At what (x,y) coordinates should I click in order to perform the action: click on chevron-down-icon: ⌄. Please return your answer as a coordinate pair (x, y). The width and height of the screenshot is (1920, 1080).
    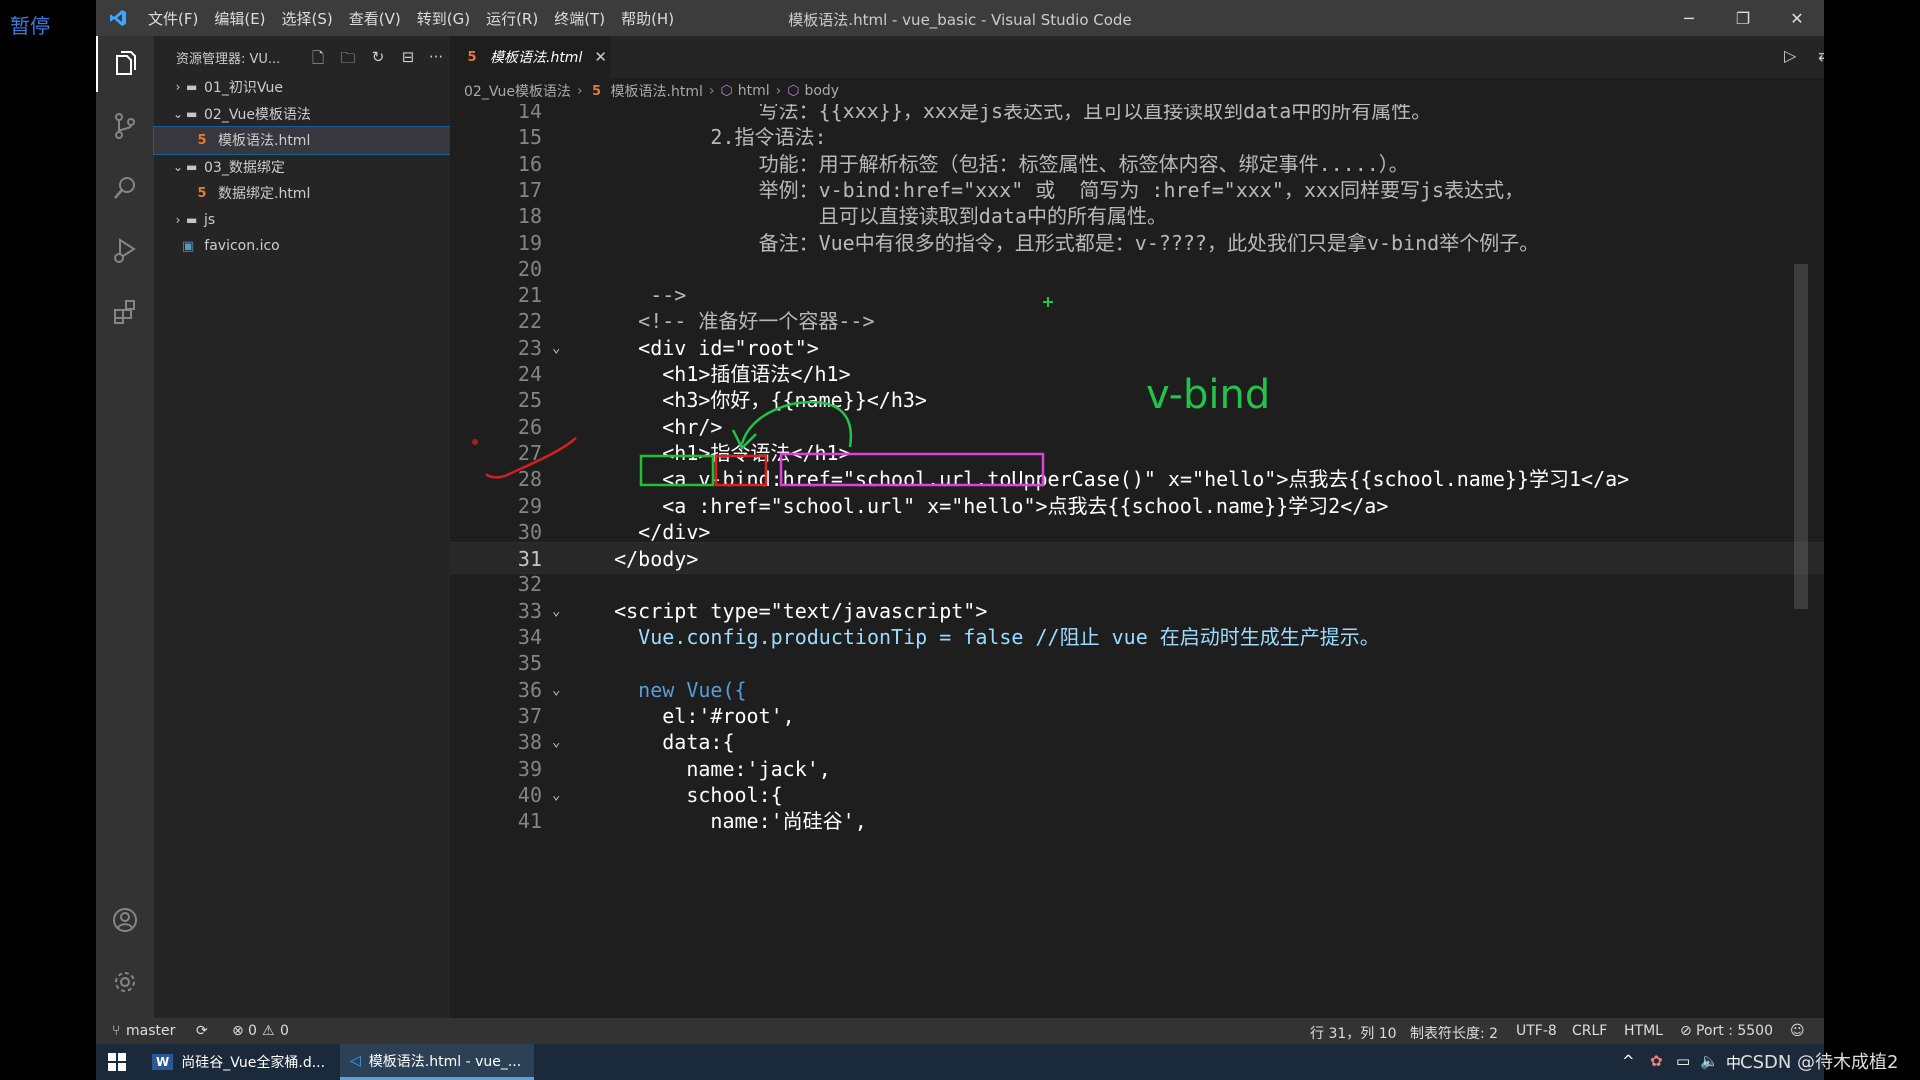
    Looking at the image, I should click on (178, 166).